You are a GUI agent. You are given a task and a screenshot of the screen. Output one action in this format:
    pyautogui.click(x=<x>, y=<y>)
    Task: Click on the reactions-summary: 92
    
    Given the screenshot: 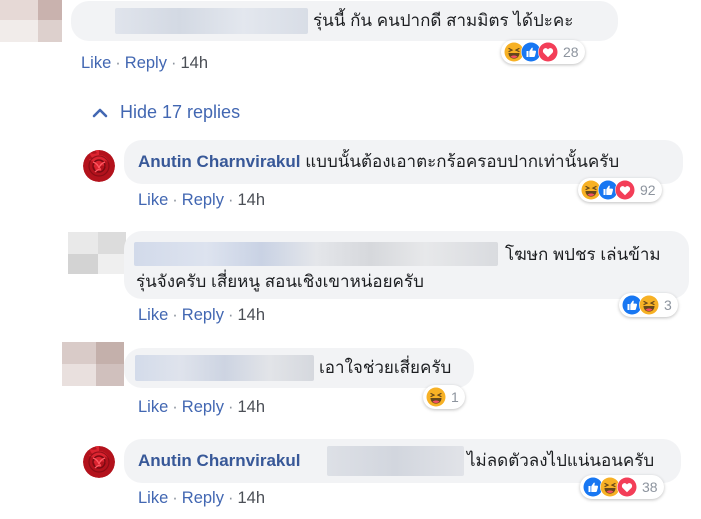 What is the action you would take?
    pyautogui.click(x=620, y=190)
    